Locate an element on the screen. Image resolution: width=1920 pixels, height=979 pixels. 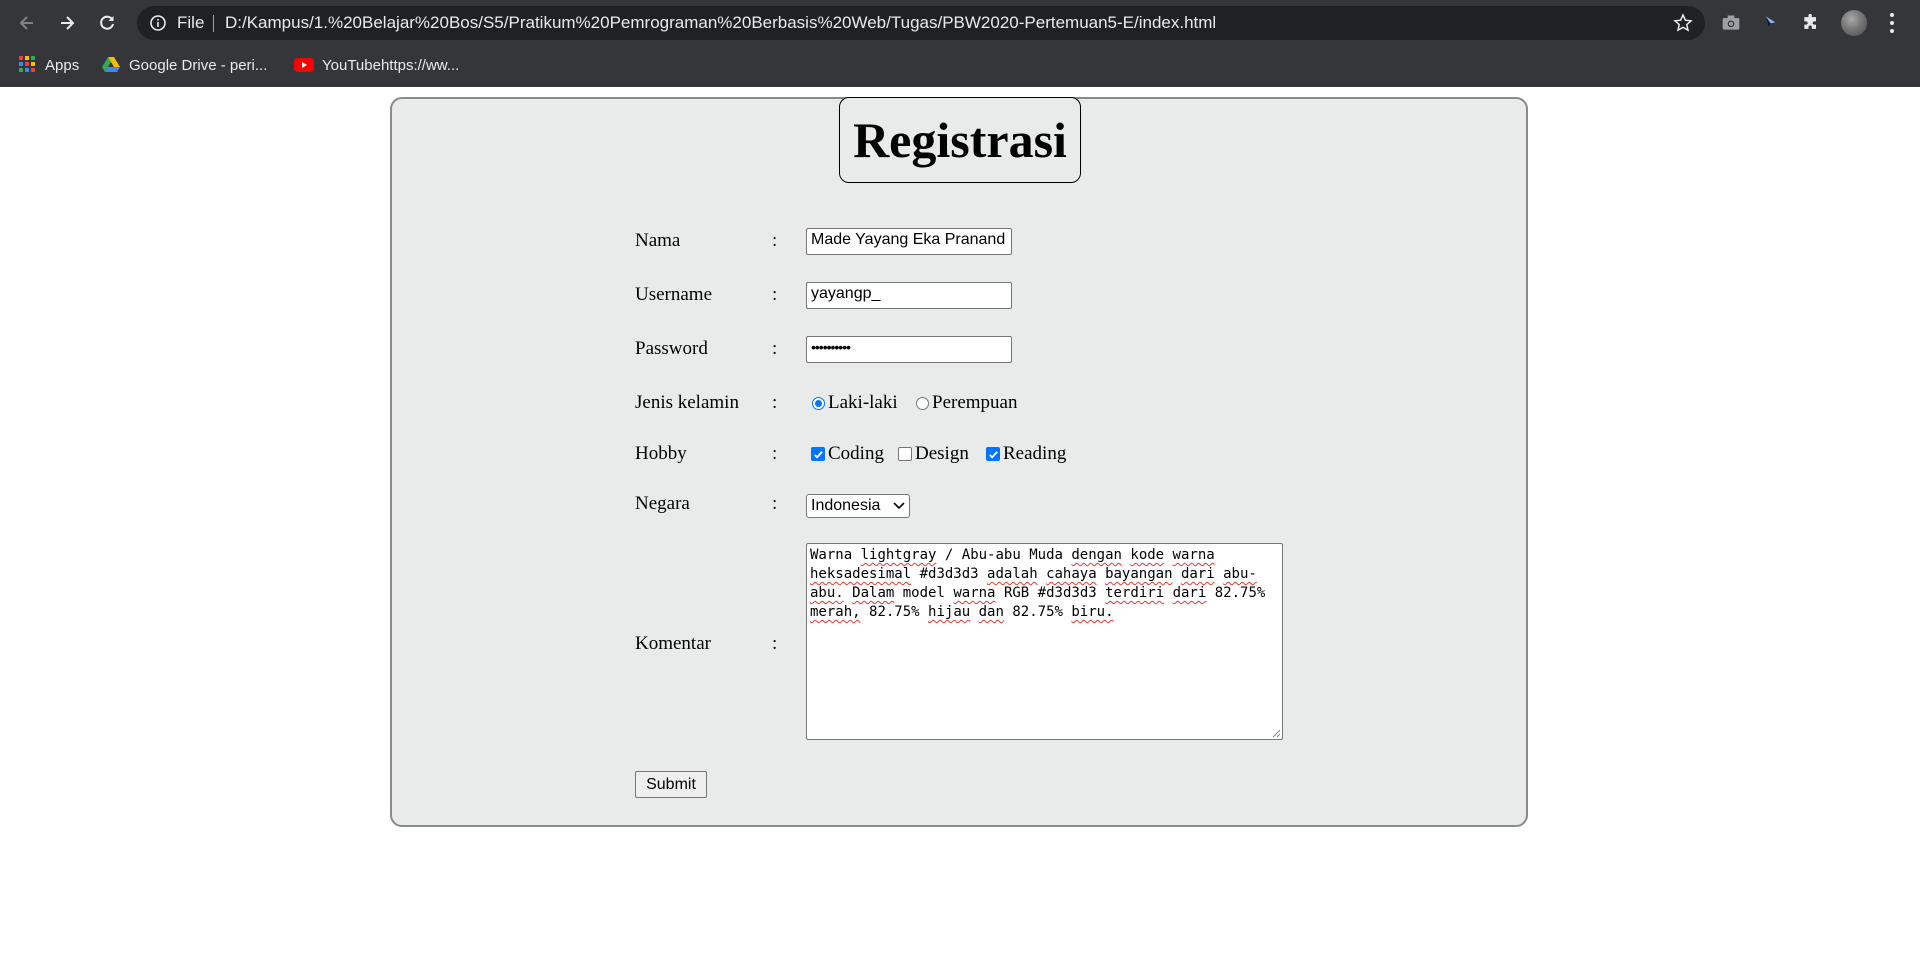
file-scheme-label: File is located at coordinates (191, 22).